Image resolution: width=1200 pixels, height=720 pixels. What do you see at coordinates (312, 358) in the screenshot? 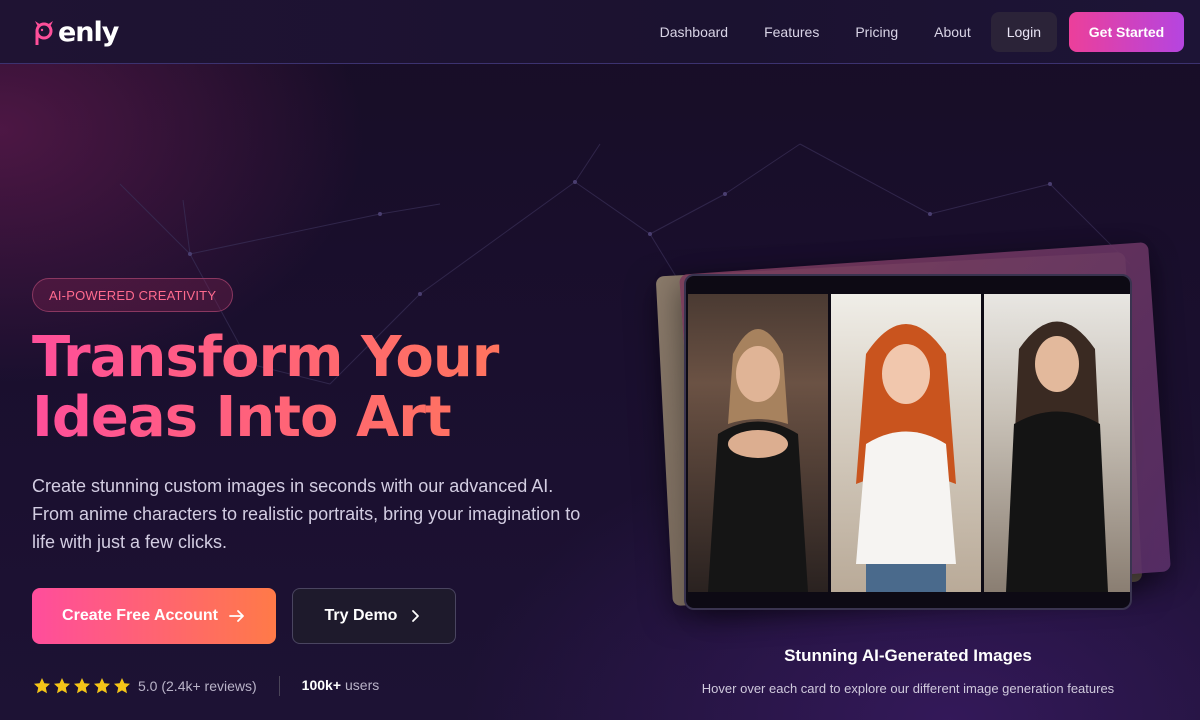
I see `headline-line-1: Transform Your` at bounding box center [312, 358].